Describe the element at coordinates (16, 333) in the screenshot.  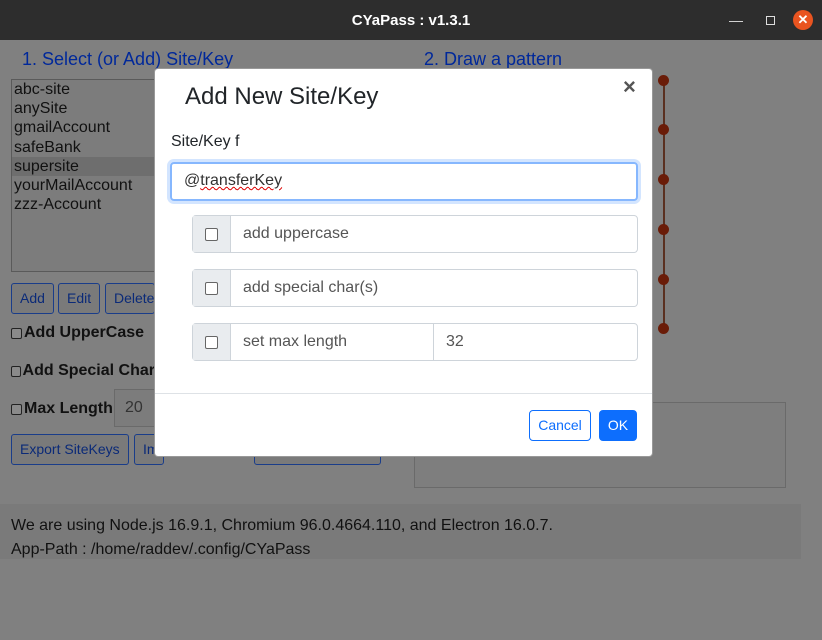
I see `uppercase-checkbox` at that location.